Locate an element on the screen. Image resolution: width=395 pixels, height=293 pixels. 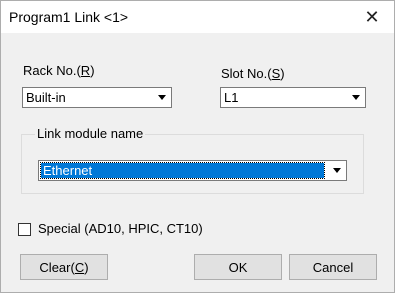
link-module-group-label: Link module name is located at coordinates (90, 133).